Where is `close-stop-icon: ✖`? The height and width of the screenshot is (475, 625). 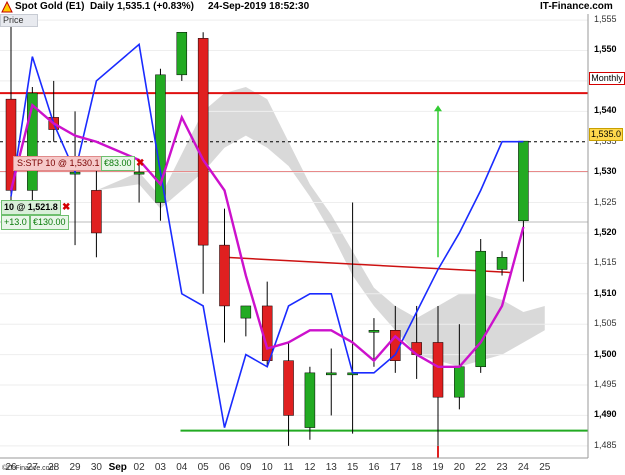
close-stop-icon: ✖ is located at coordinates (140, 163).